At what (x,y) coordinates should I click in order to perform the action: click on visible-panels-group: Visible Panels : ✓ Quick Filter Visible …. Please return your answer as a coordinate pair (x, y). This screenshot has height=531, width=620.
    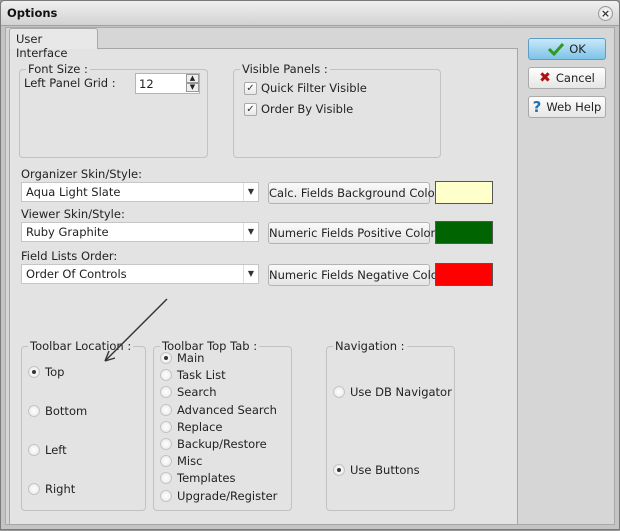
    Looking at the image, I should click on (337, 110).